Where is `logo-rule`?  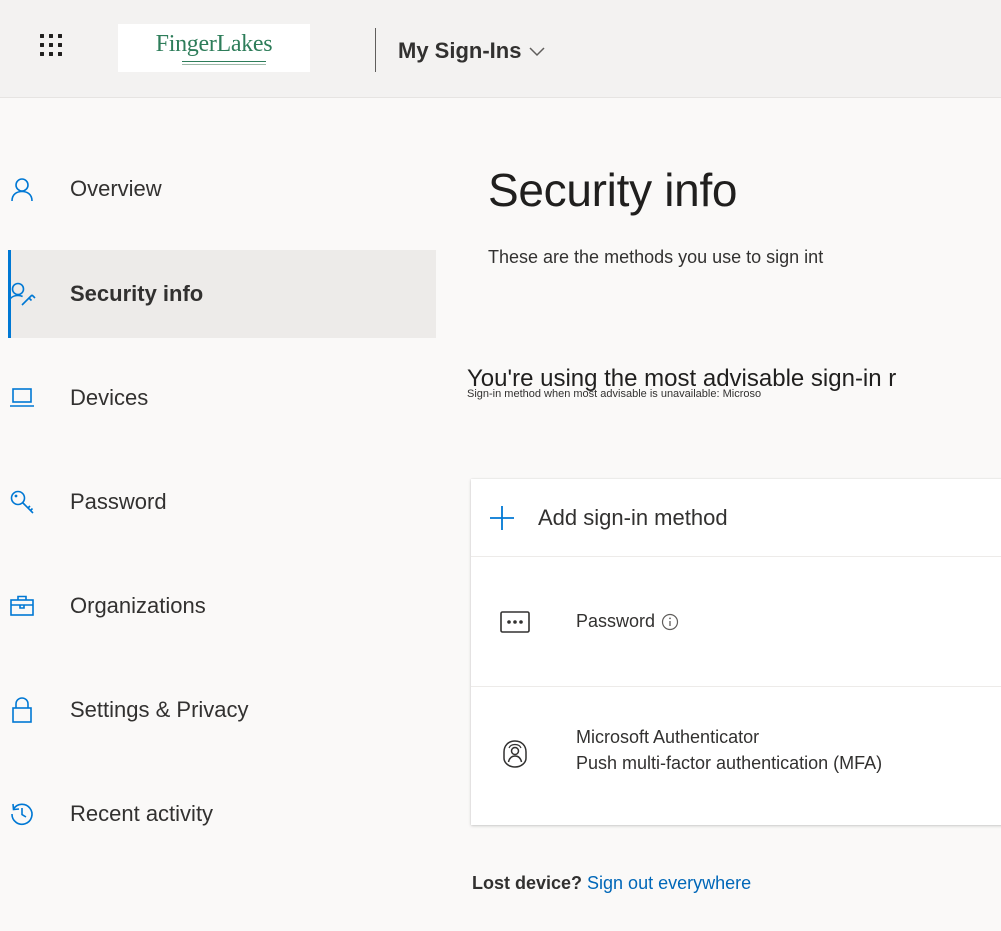
logo-rule is located at coordinates (224, 61).